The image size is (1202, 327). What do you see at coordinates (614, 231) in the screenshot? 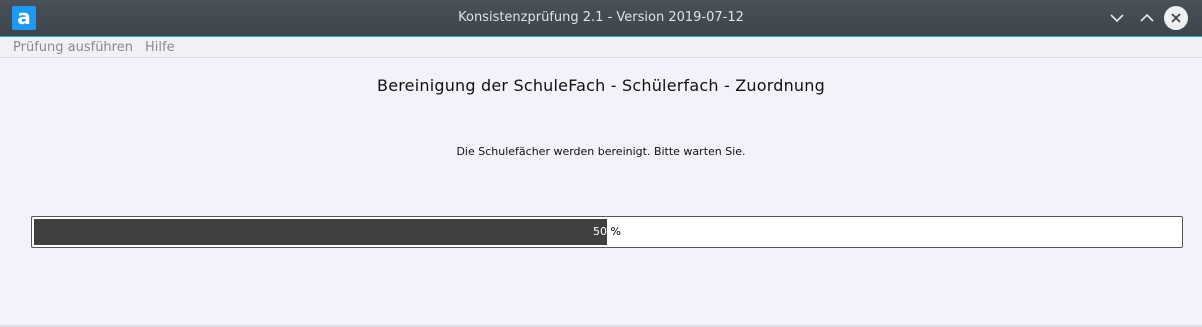
I see `progress-unit: %` at bounding box center [614, 231].